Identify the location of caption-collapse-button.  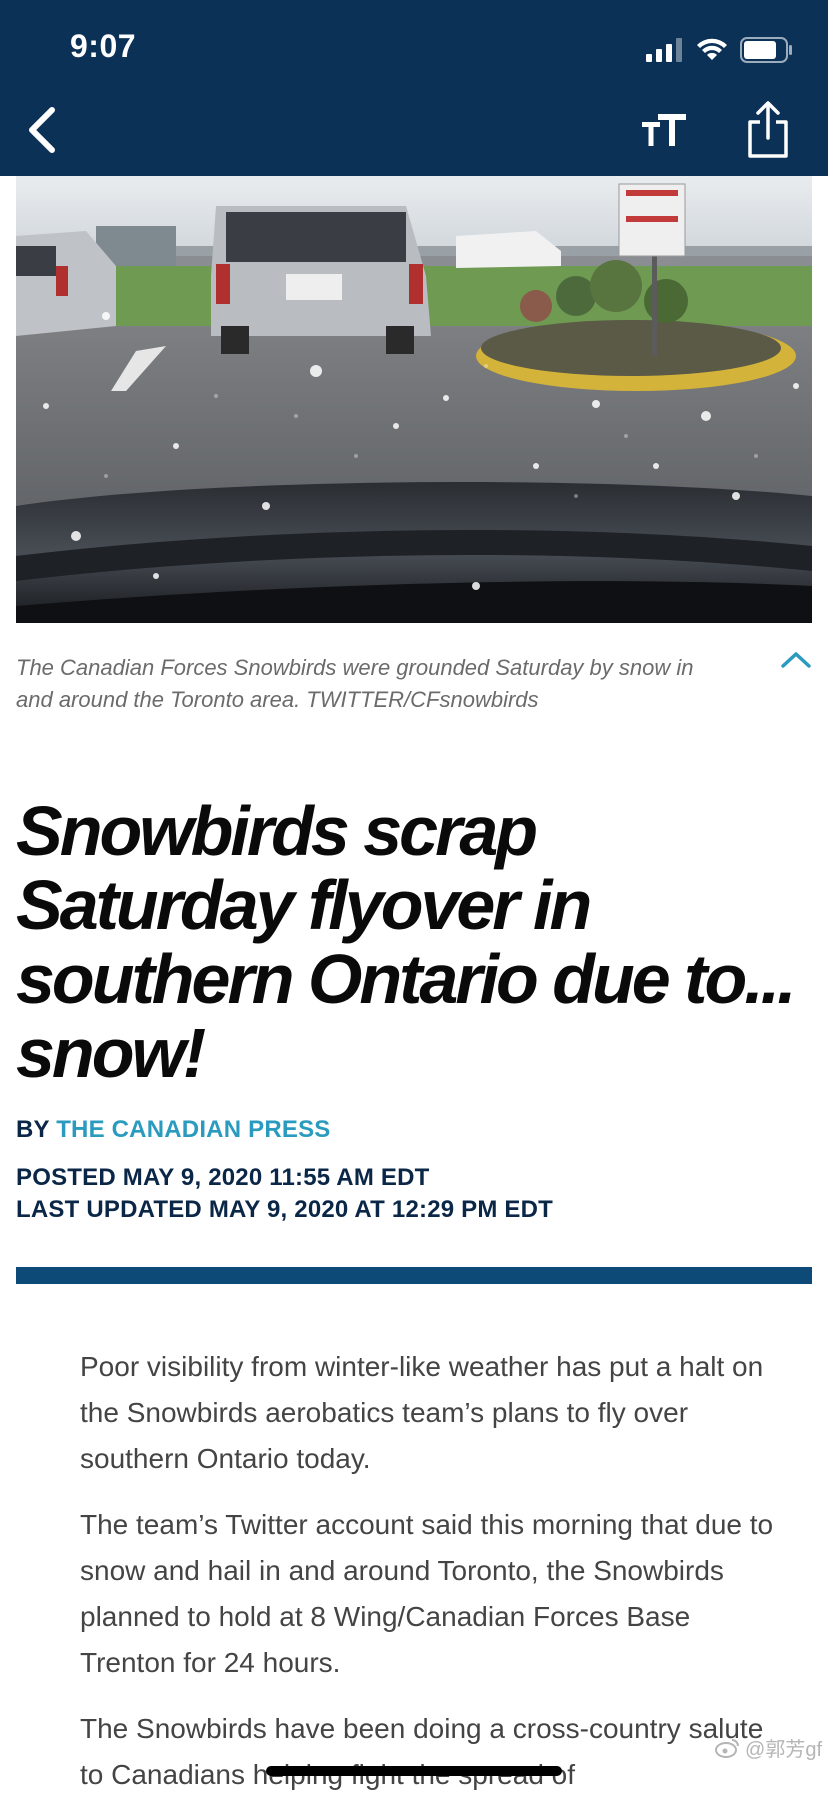
(796, 660).